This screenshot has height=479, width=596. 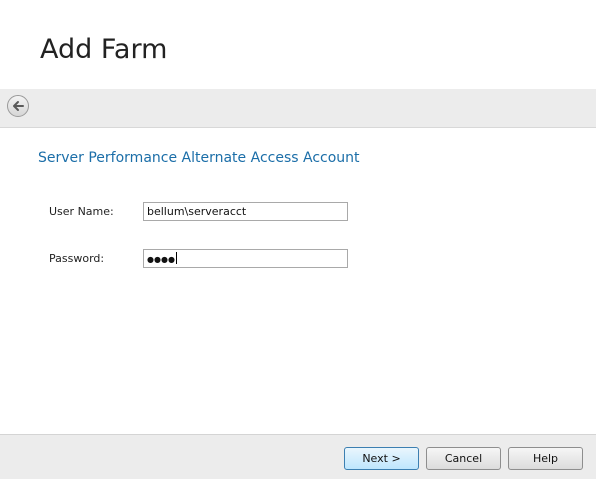 What do you see at coordinates (197, 211) in the screenshot?
I see `username-value: bellum\serveracct` at bounding box center [197, 211].